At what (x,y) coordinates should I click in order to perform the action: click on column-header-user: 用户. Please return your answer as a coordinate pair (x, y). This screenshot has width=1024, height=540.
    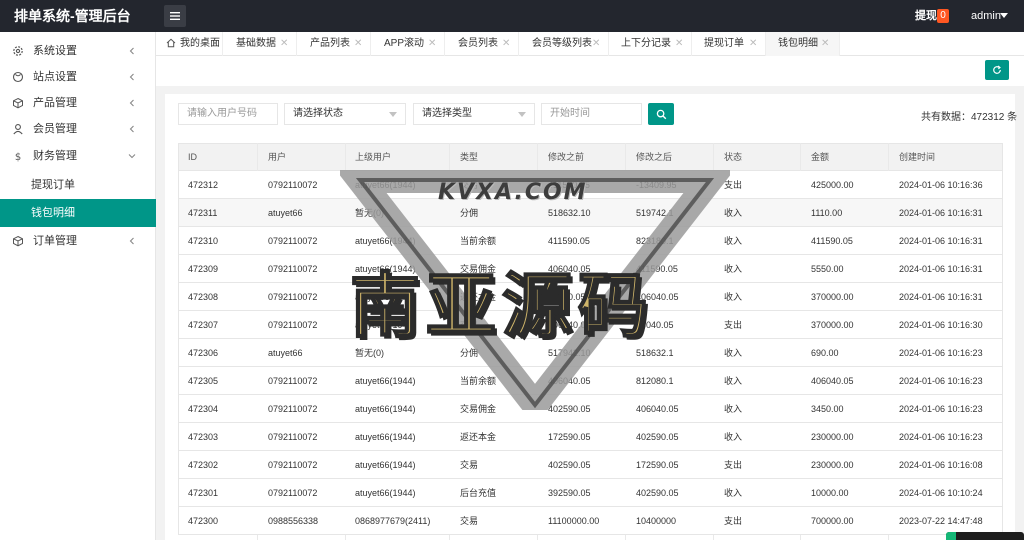
    Looking at the image, I should click on (277, 157).